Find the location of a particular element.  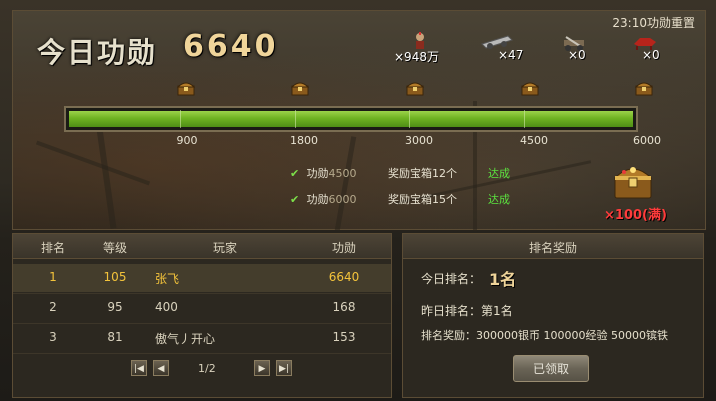

column-header-level: 等级 is located at coordinates (115, 248).